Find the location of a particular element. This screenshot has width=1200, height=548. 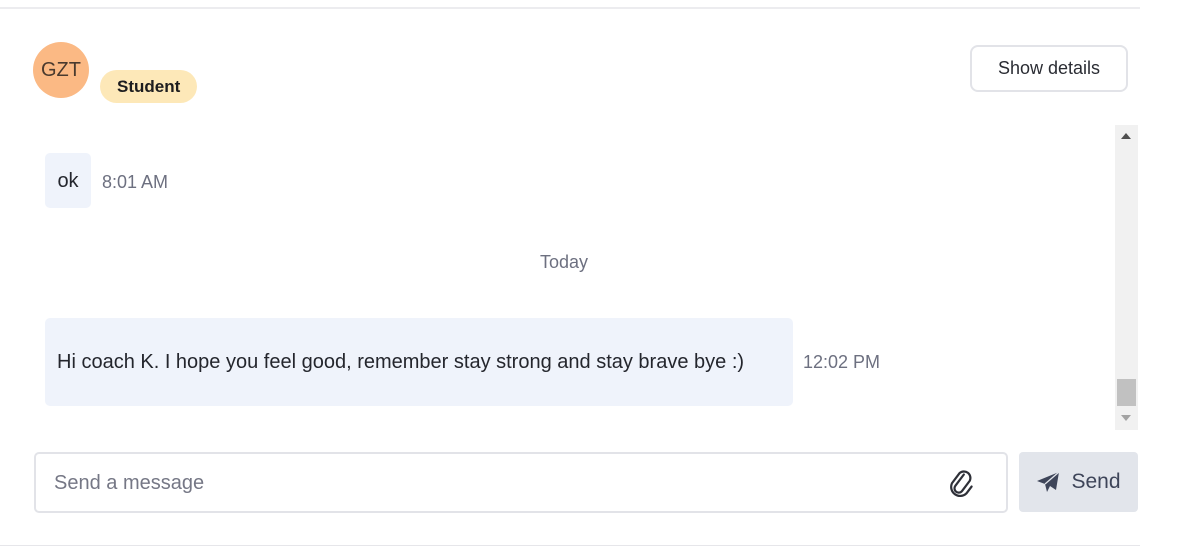

send-label: Send is located at coordinates (1096, 481).